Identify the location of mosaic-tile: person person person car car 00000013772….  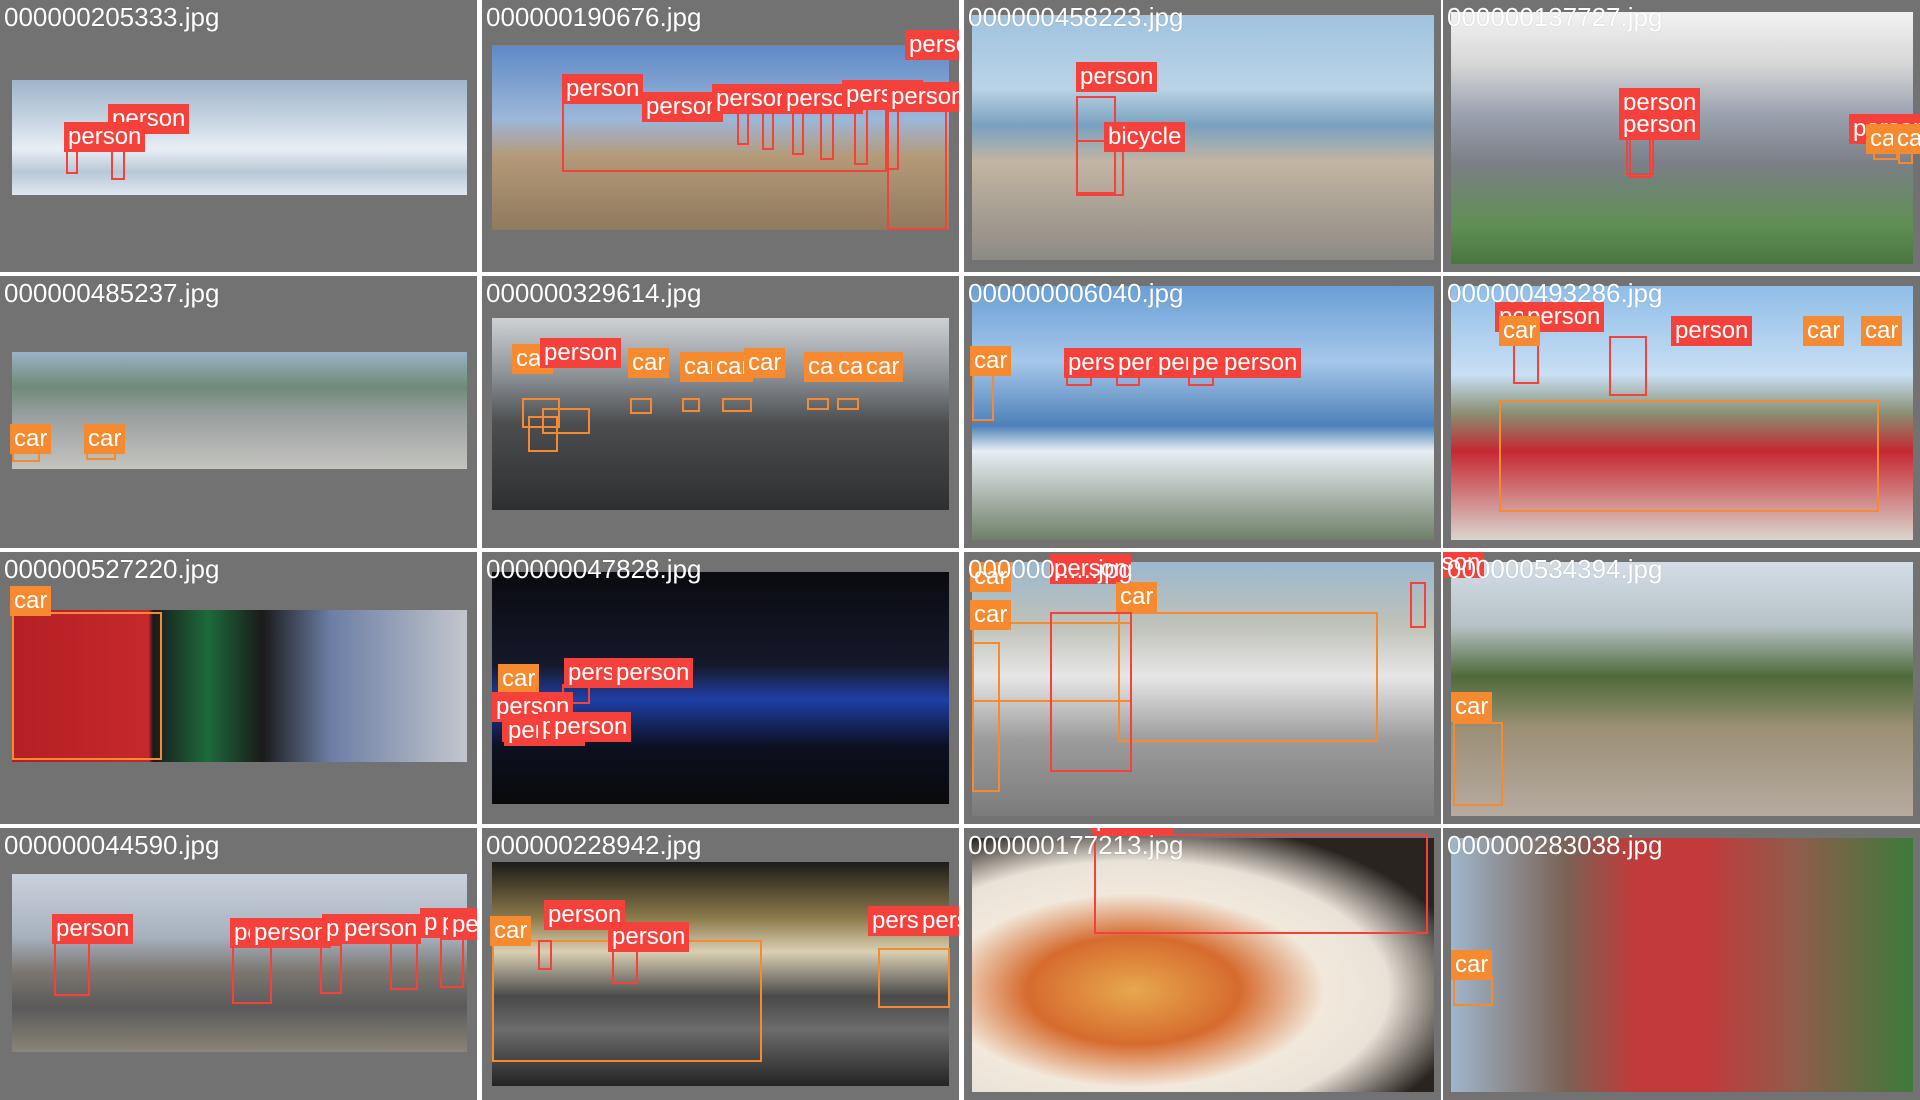
(1681, 136).